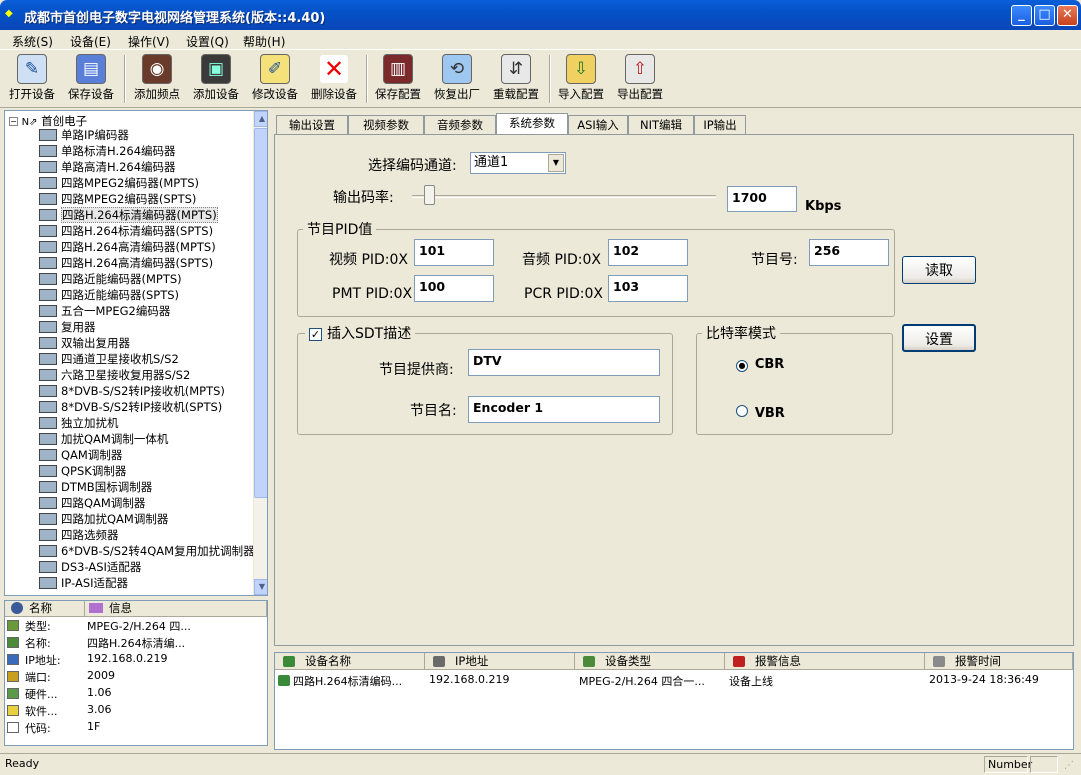  I want to click on tree-item: 8*DVB-S/S2转IP接收机(SPTS), so click(130, 407).